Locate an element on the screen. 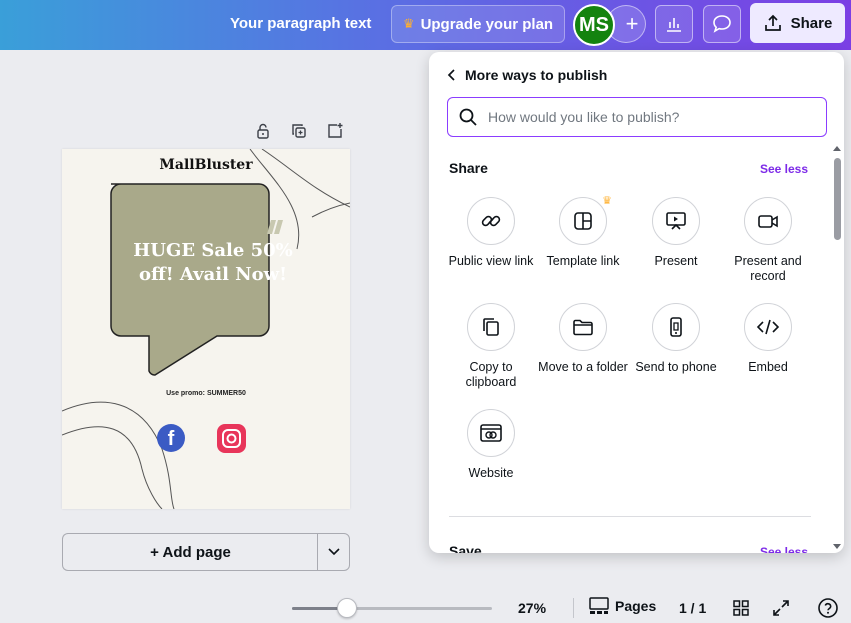 The image size is (851, 623). back-button: More ways to publish is located at coordinates (527, 75).